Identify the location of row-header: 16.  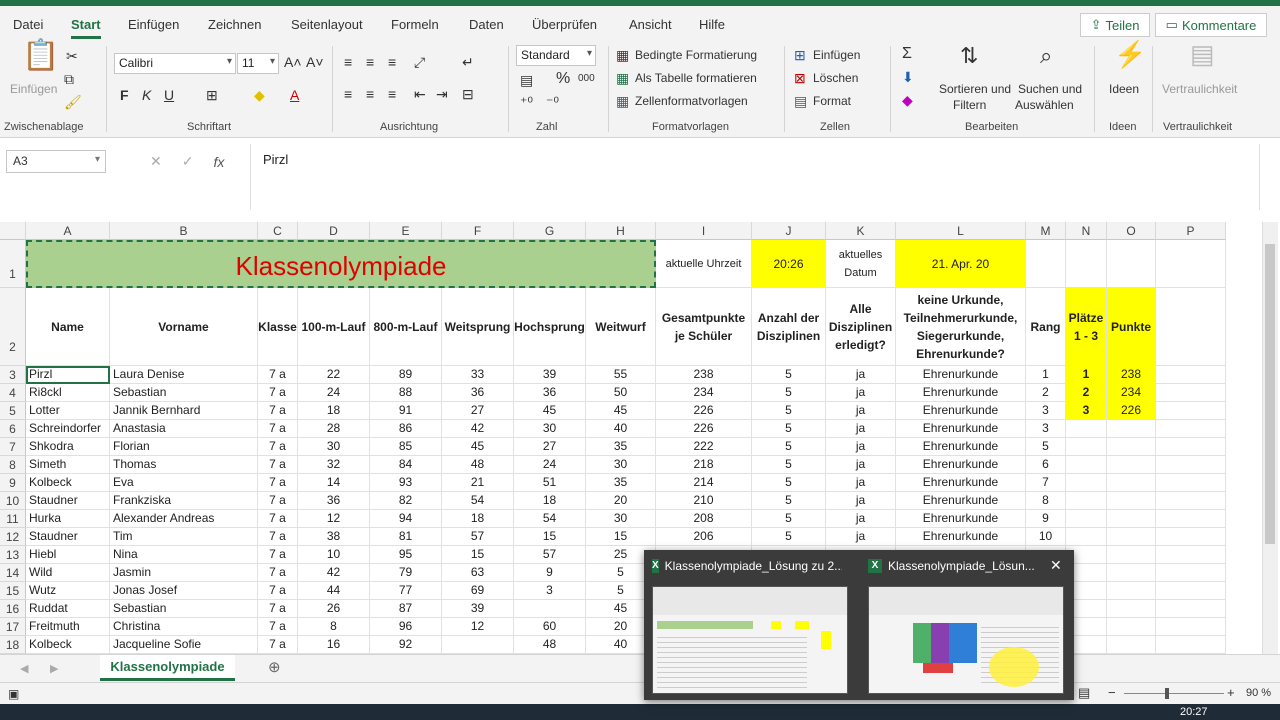
(13, 609).